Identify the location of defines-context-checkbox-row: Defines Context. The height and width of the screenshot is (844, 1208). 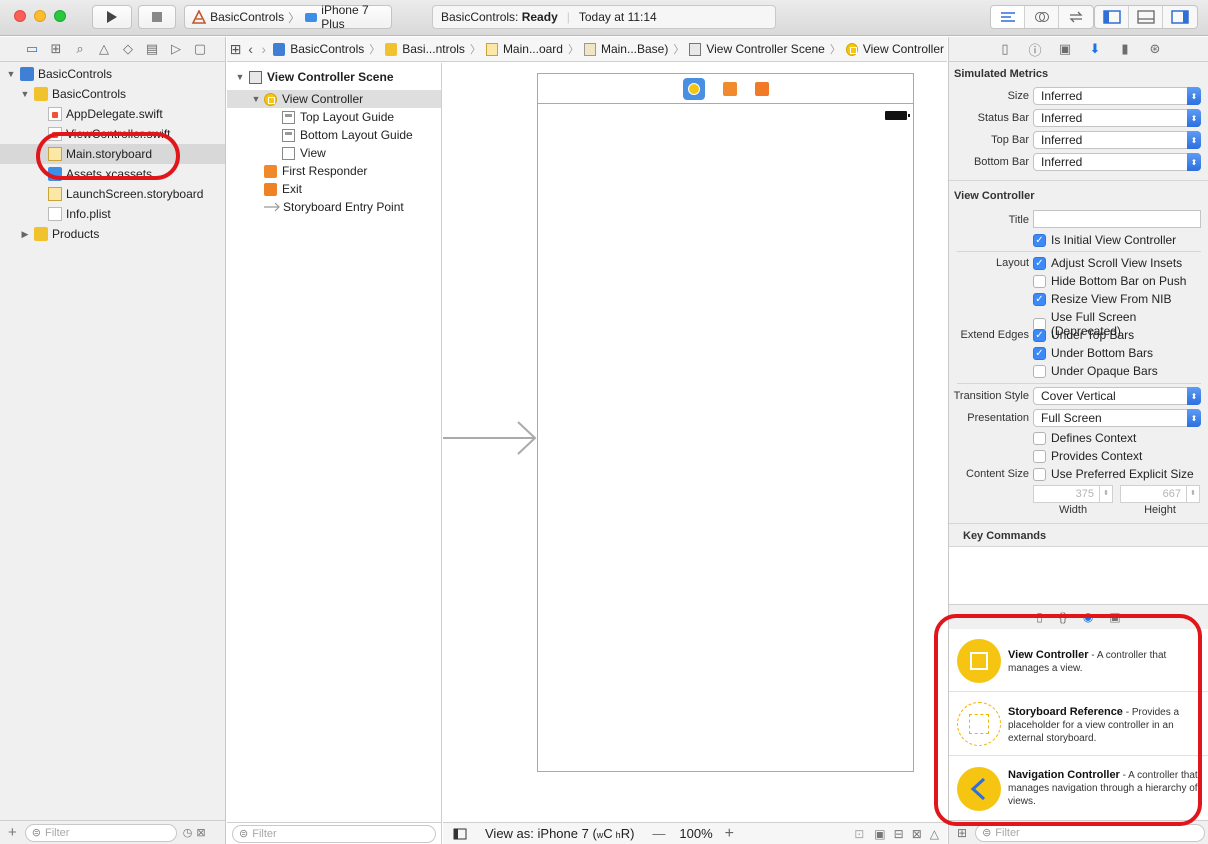
(1084, 438).